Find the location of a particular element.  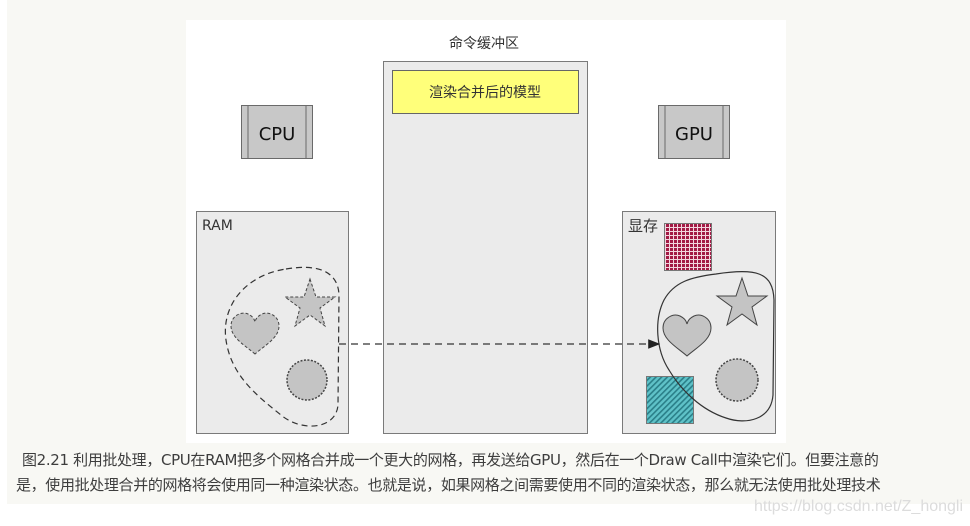

cpu-label: CPU is located at coordinates (277, 134).